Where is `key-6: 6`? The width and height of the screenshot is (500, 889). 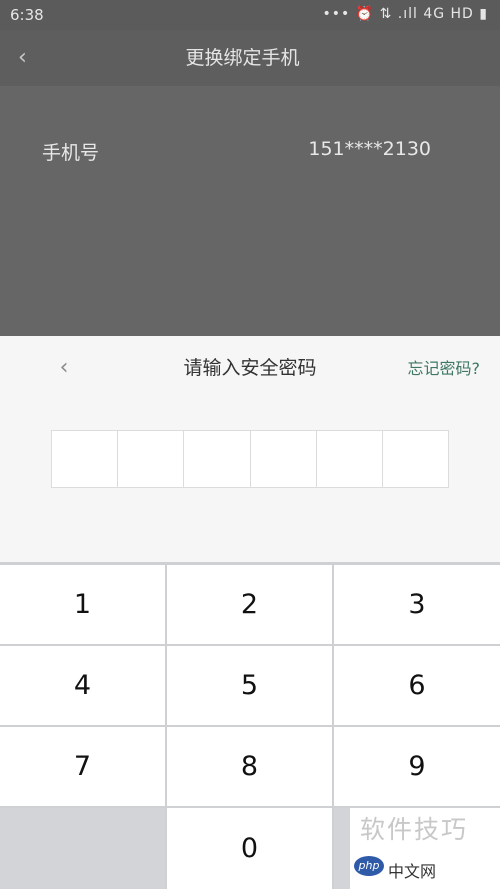 key-6: 6 is located at coordinates (417, 685).